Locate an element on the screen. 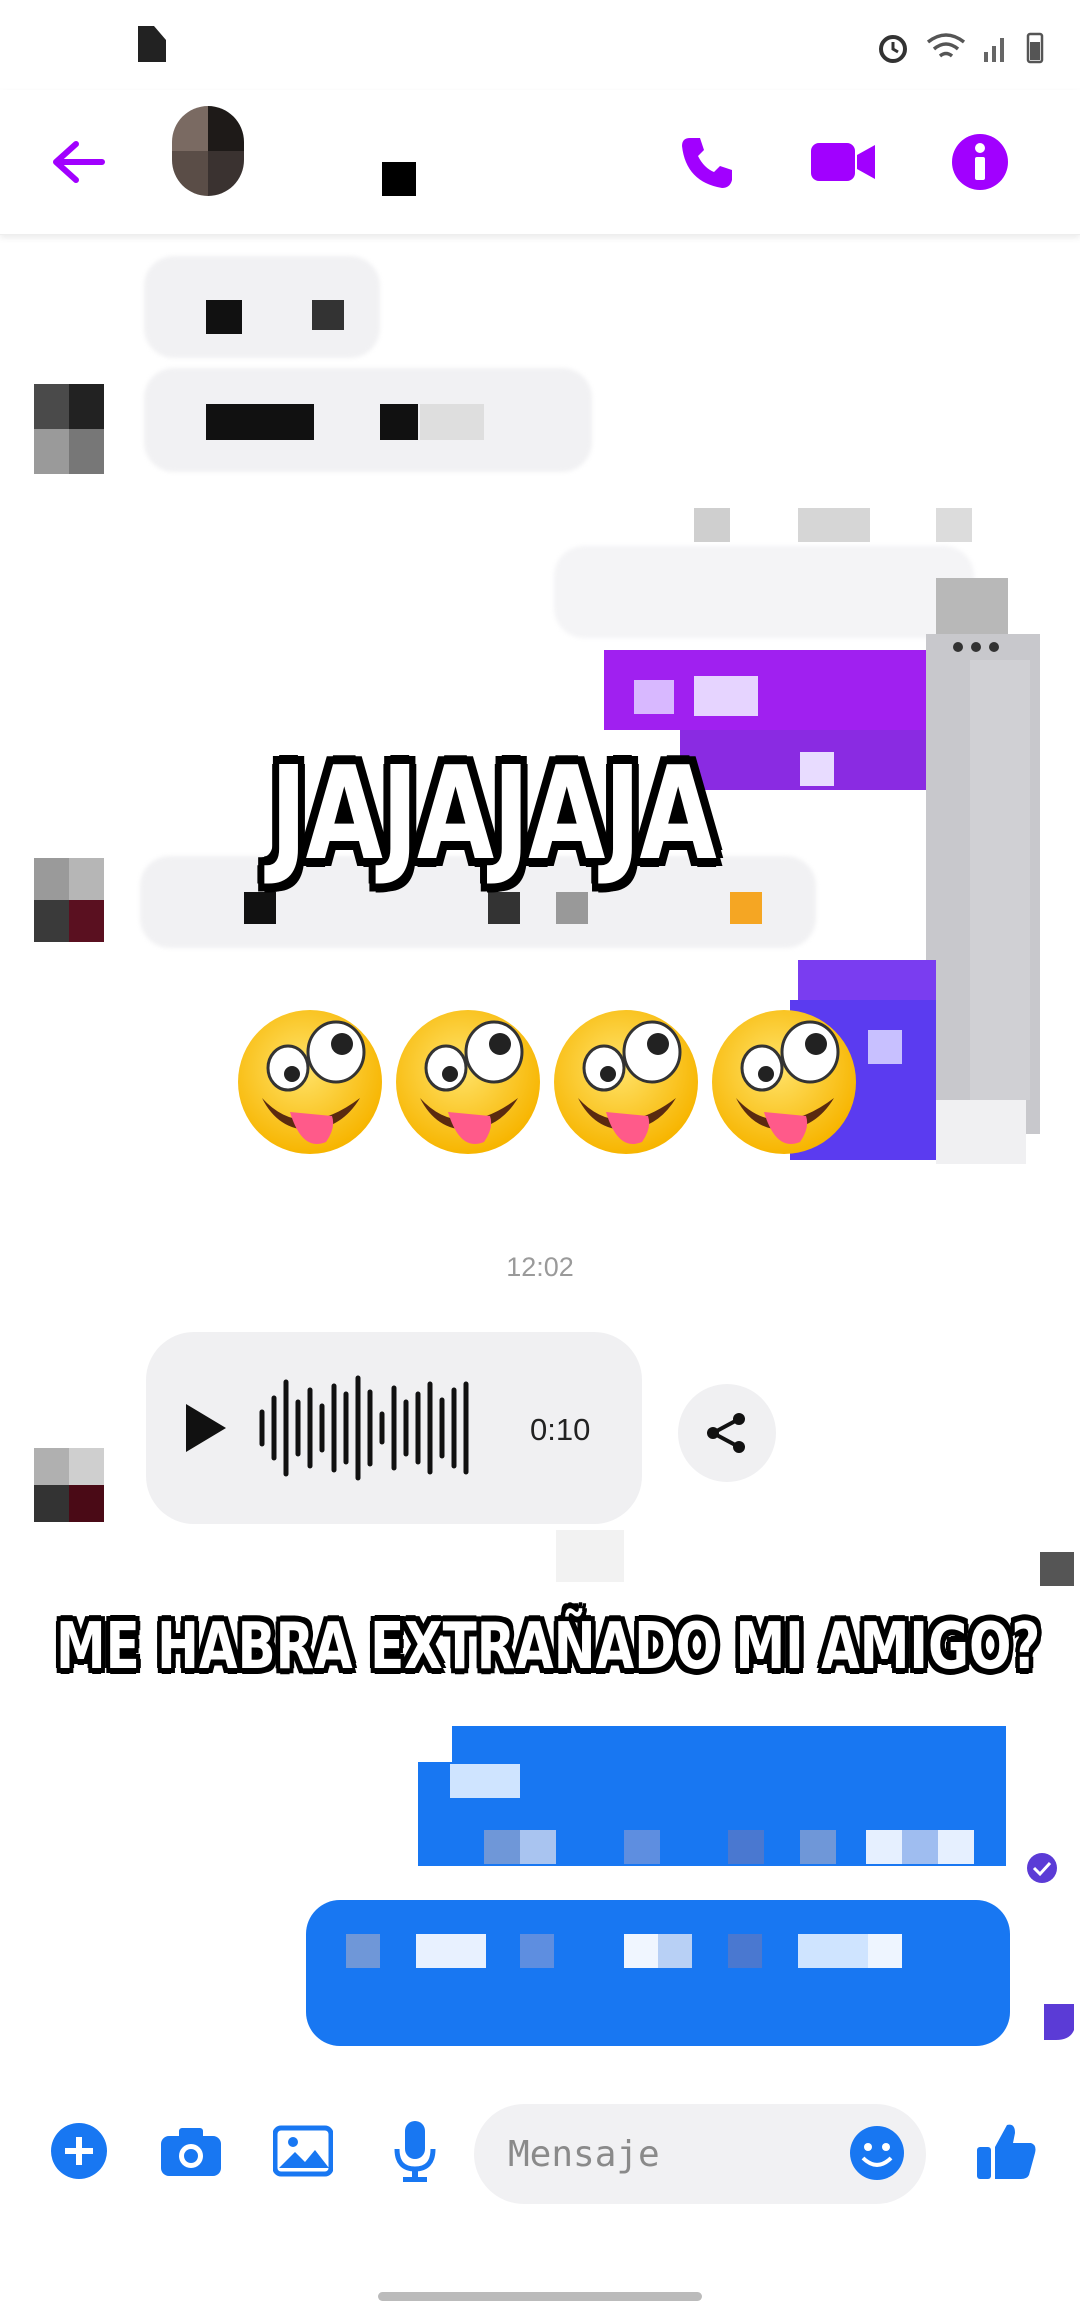 The width and height of the screenshot is (1080, 2316). notification-icon is located at coordinates (152, 44).